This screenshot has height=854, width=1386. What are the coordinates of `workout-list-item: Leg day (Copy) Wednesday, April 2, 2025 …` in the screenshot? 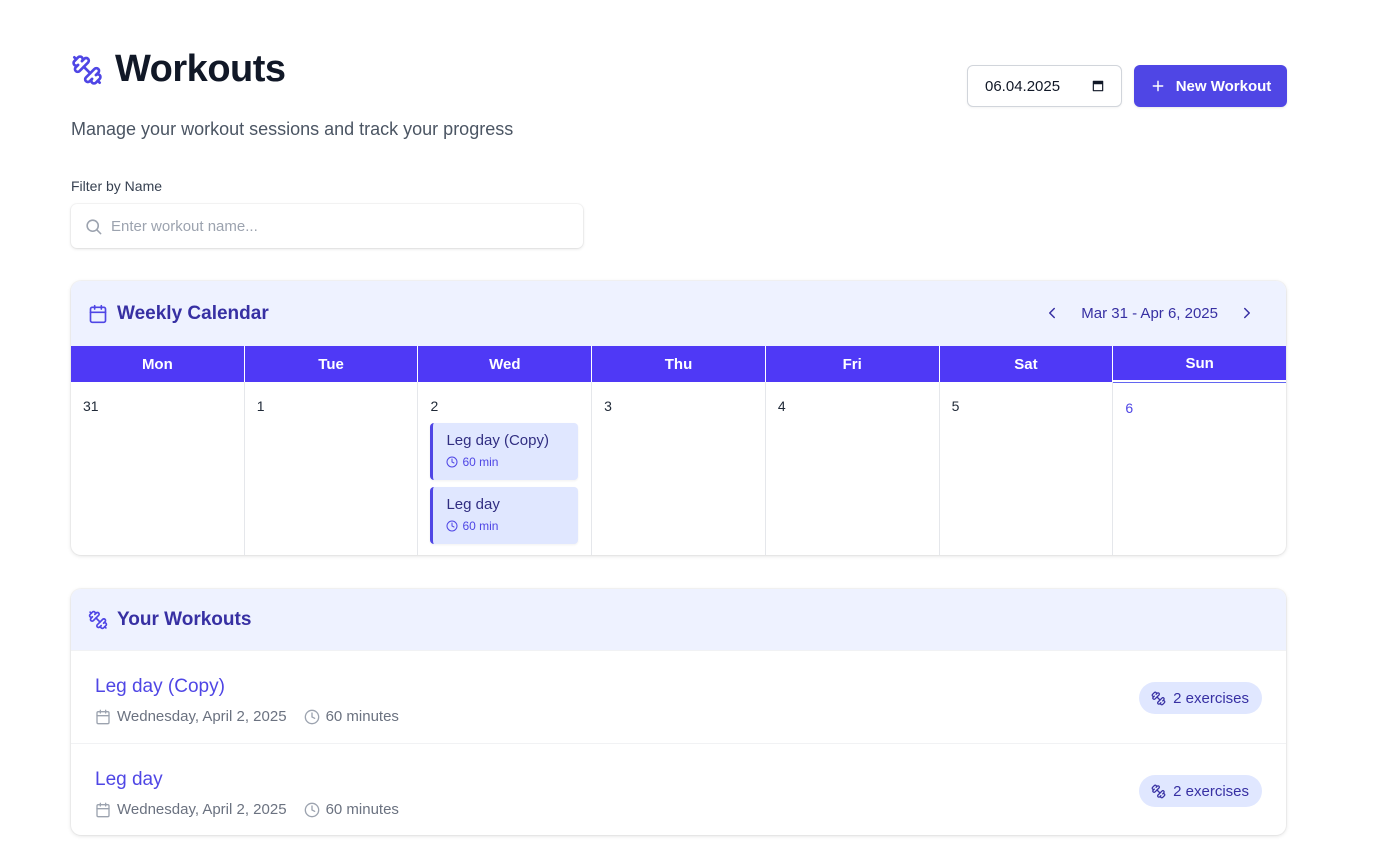 It's located at (678, 696).